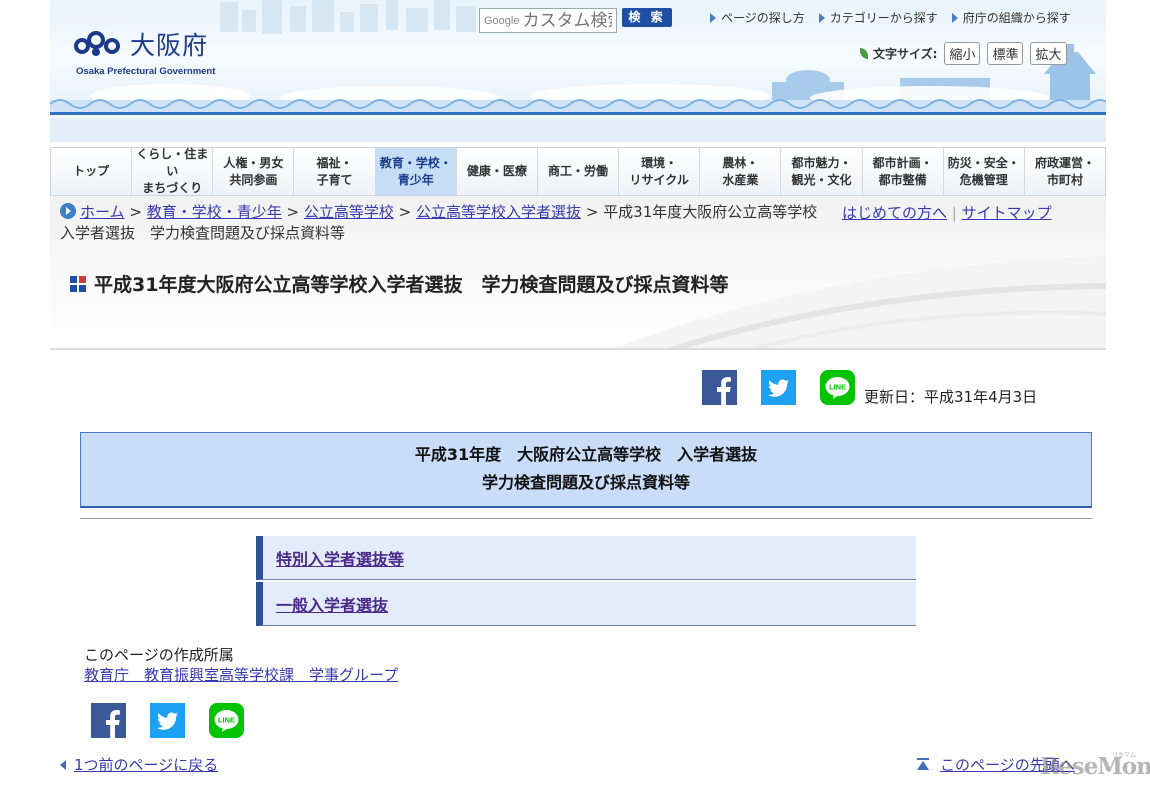 The height and width of the screenshot is (790, 1150). I want to click on first-time-link: はじめての方へ, so click(894, 213).